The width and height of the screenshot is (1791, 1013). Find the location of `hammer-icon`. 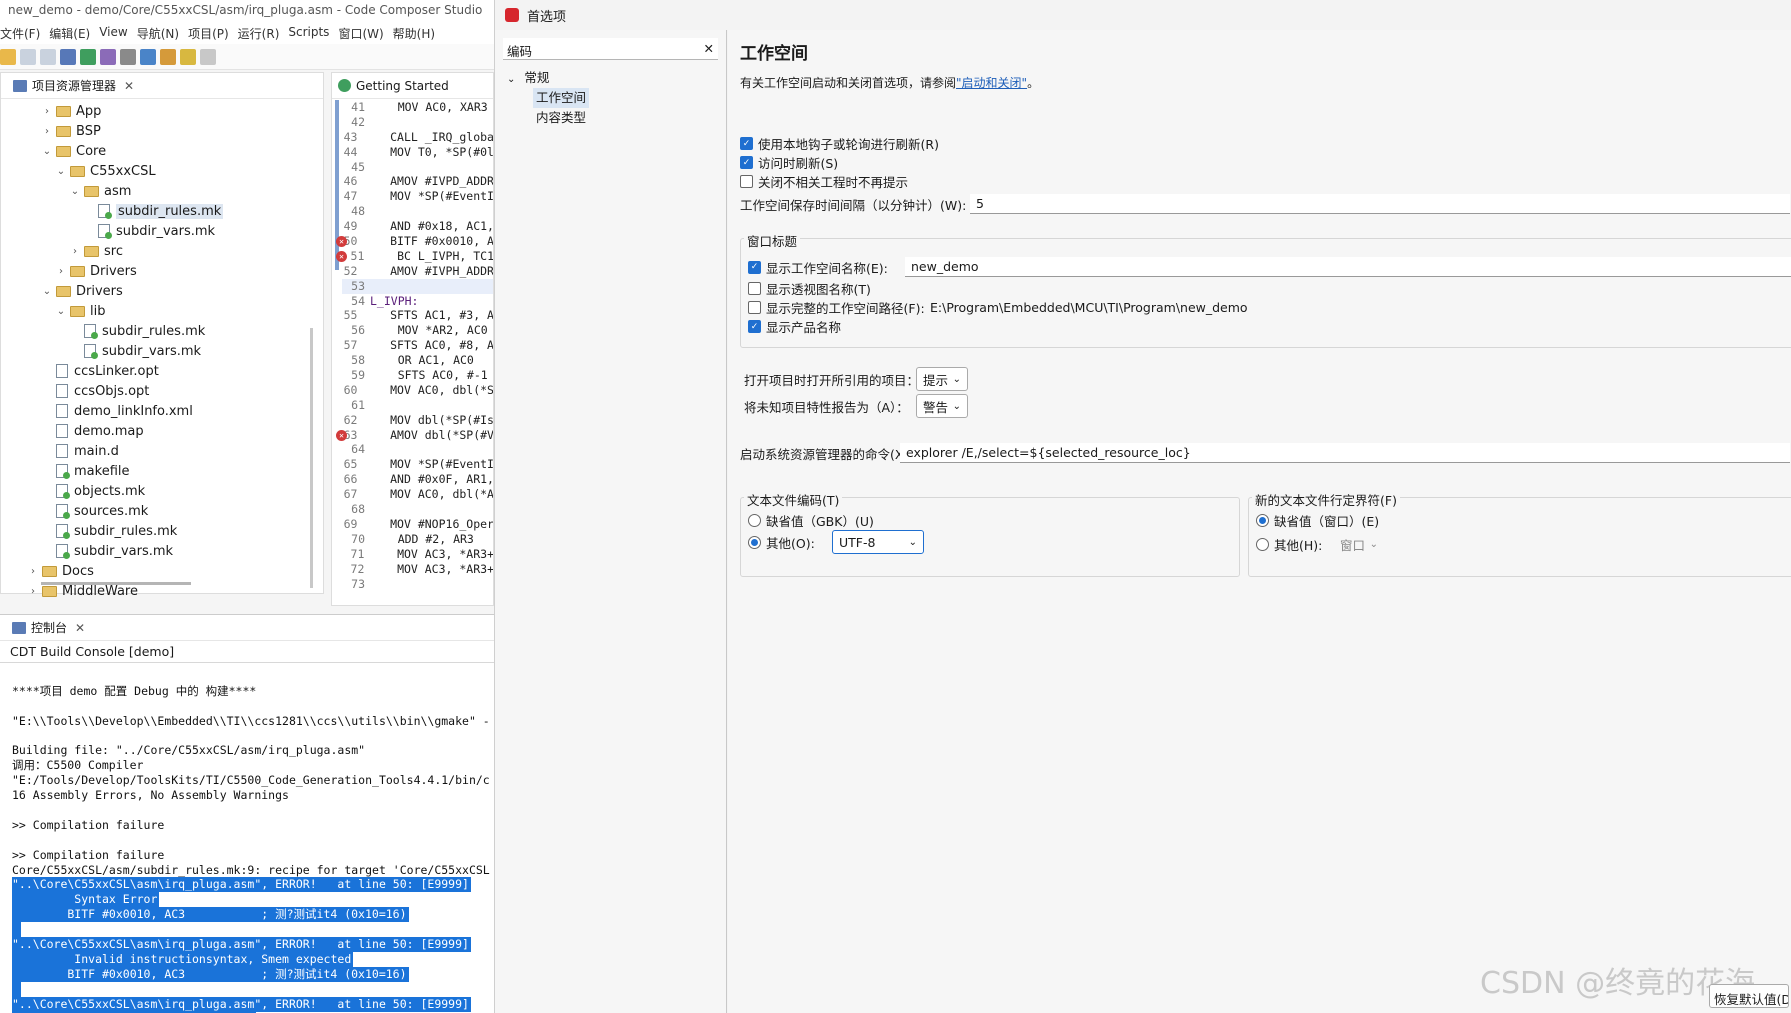

hammer-icon is located at coordinates (128, 56).